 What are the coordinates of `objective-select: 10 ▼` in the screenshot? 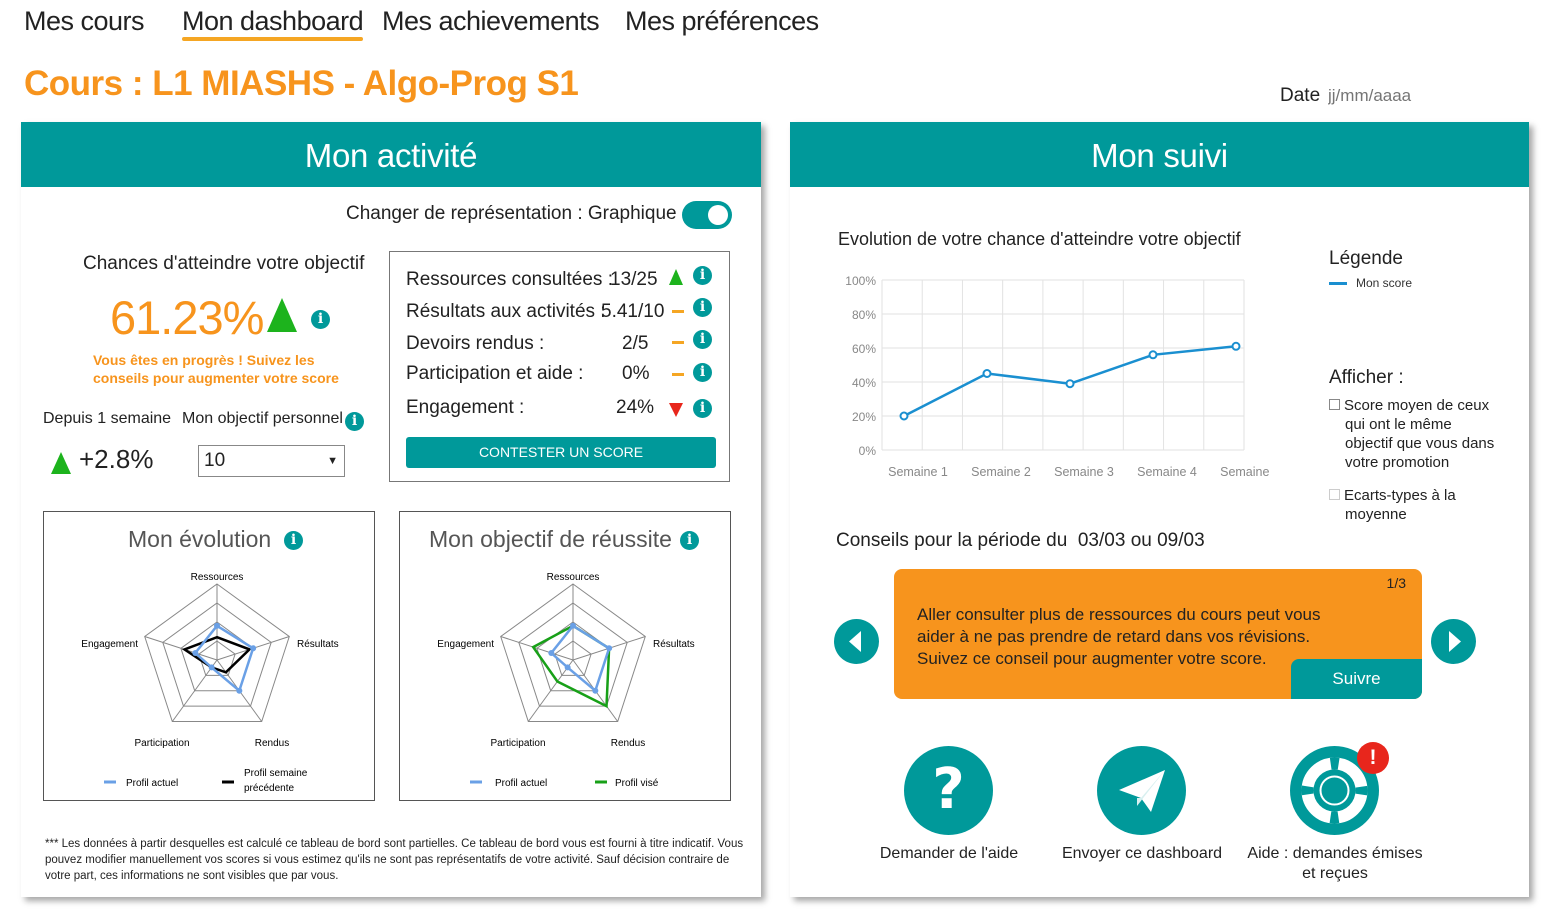 It's located at (271, 461).